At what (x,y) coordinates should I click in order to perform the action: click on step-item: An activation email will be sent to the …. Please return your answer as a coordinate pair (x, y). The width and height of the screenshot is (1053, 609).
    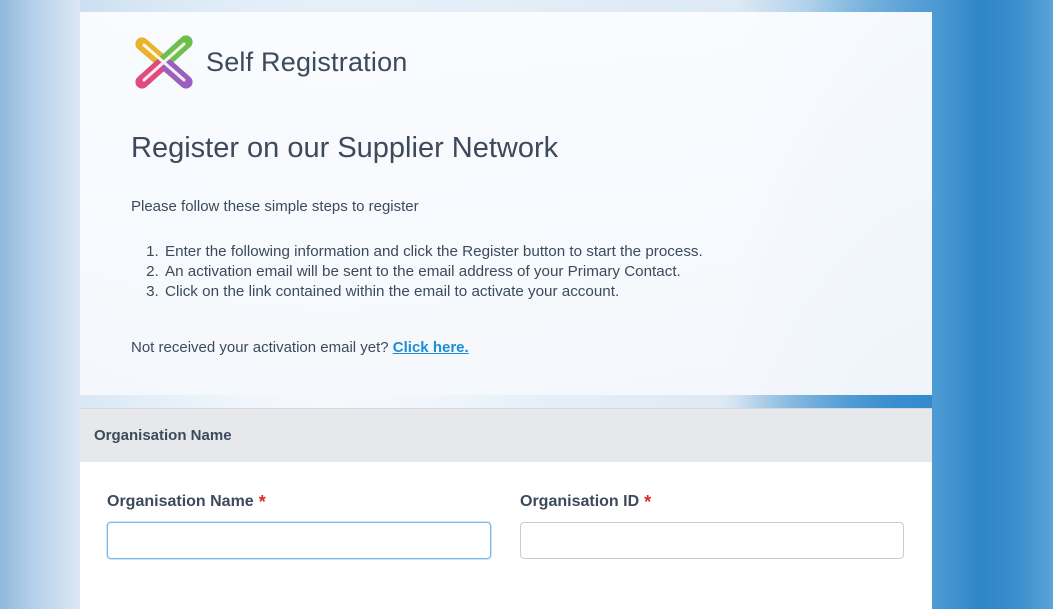
    Looking at the image, I should click on (433, 272).